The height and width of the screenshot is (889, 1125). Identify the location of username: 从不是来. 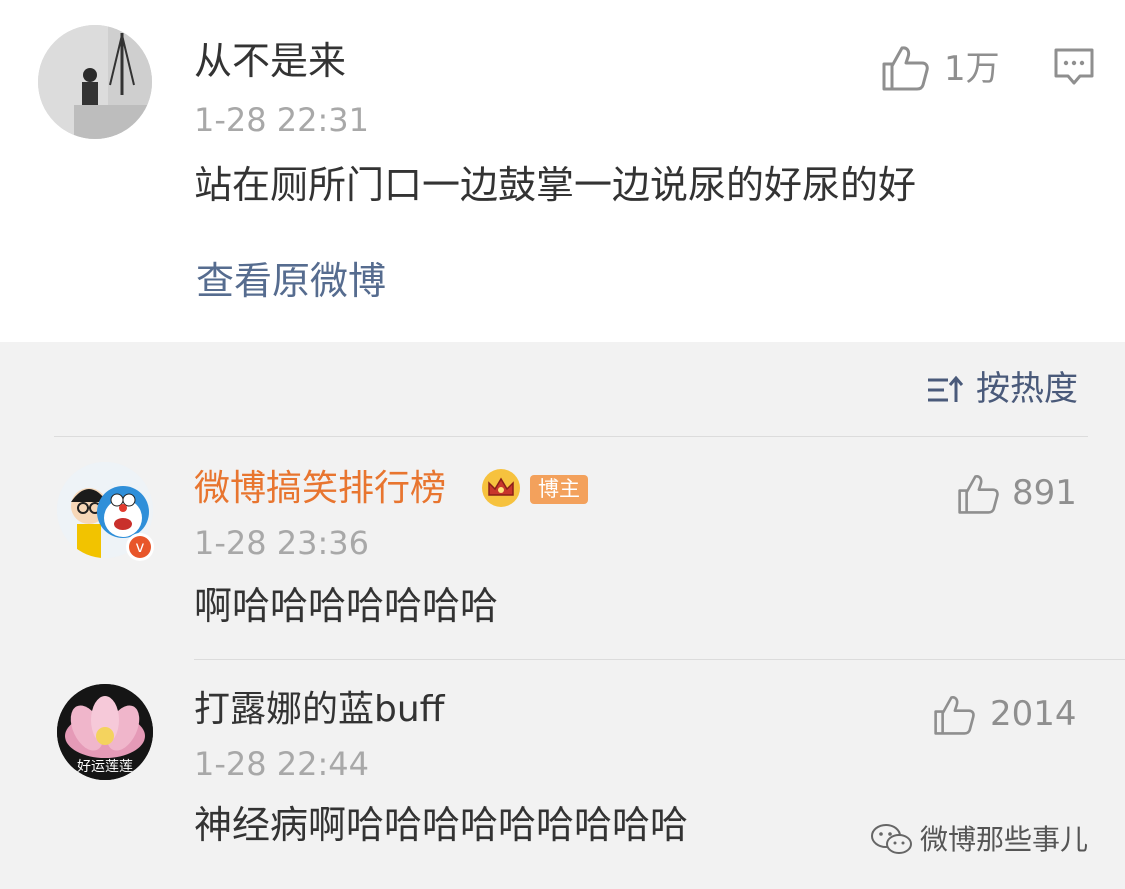
(270, 61).